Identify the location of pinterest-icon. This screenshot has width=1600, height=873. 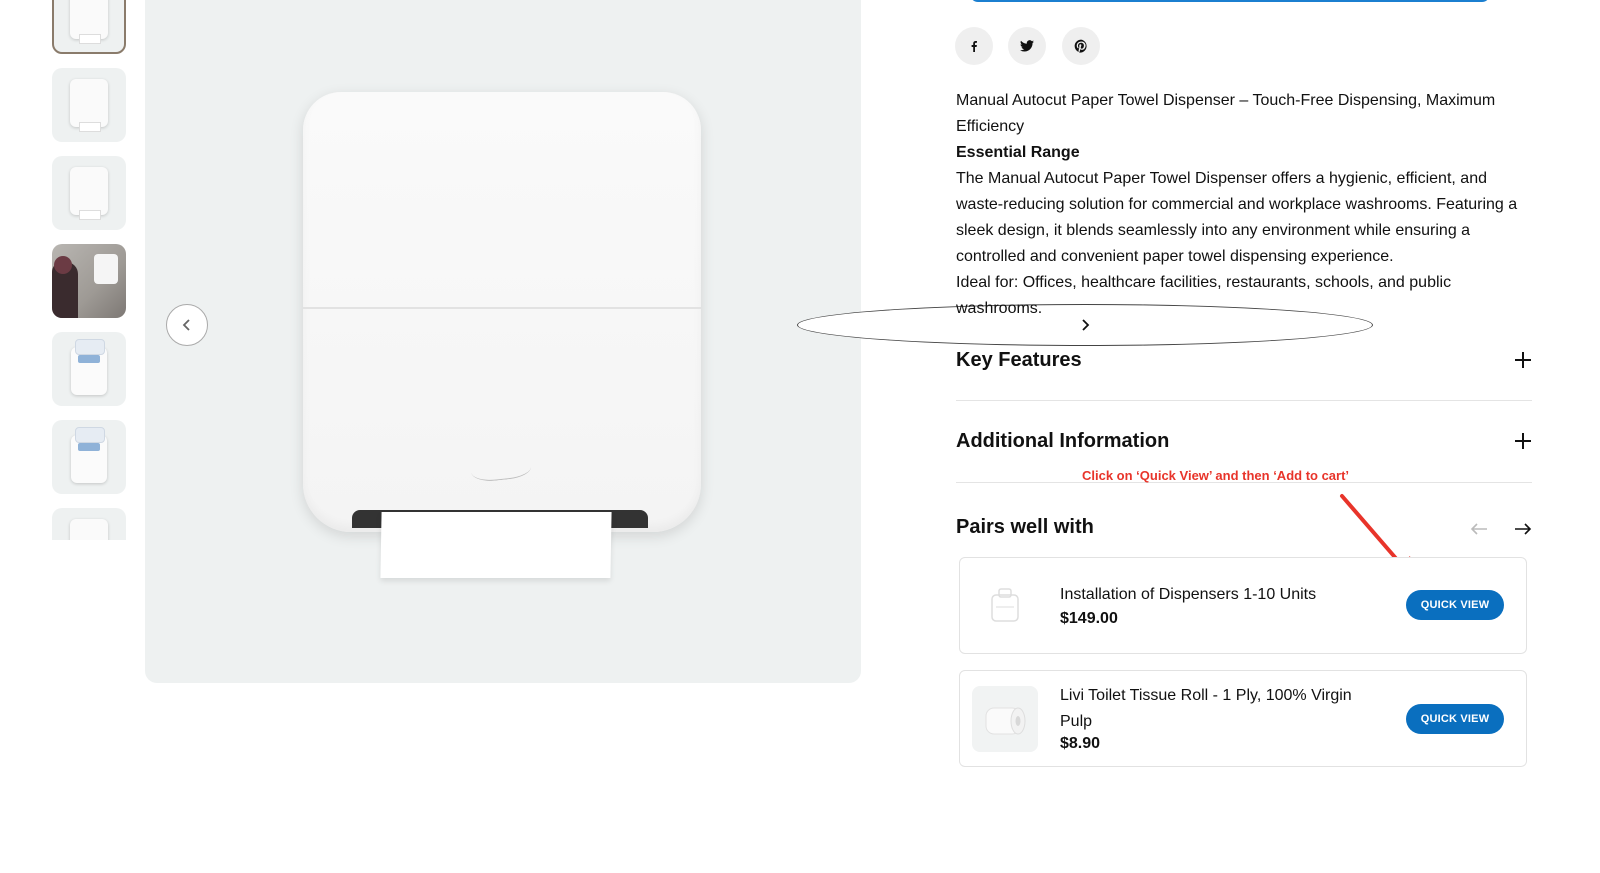
(1080, 46).